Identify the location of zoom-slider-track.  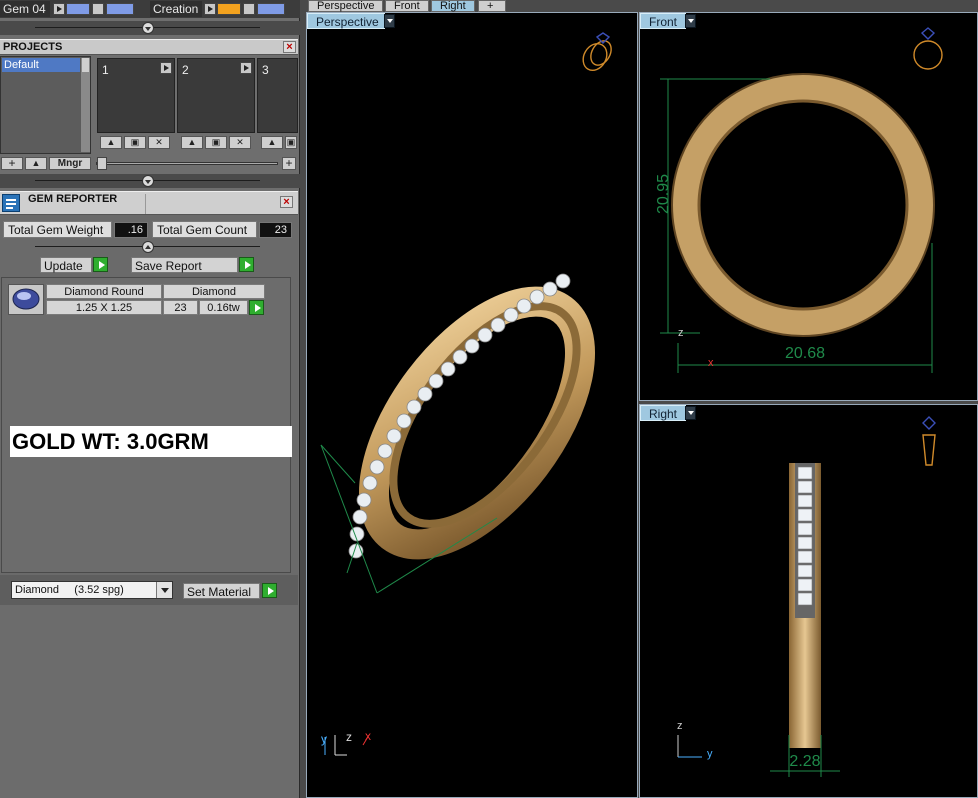
(187, 163).